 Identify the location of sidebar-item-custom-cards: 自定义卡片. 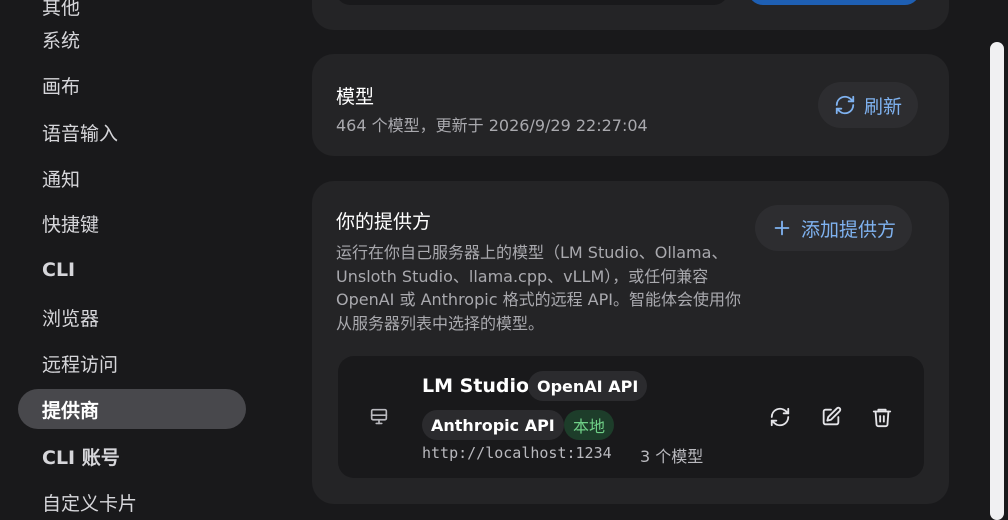
(132, 501).